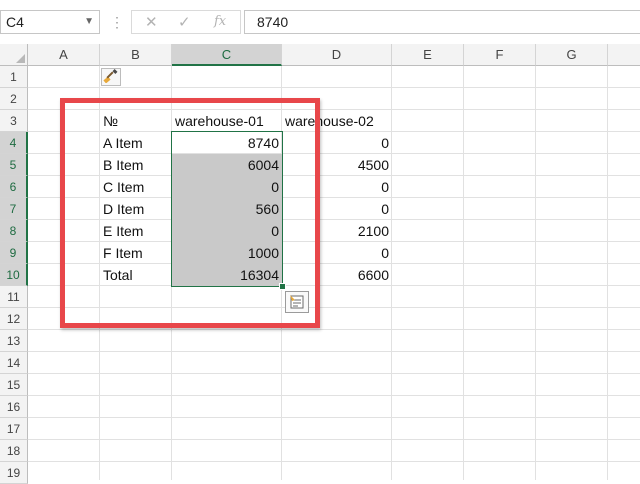 This screenshot has width=640, height=484. What do you see at coordinates (14, 363) in the screenshot?
I see `row-header-14: 14` at bounding box center [14, 363].